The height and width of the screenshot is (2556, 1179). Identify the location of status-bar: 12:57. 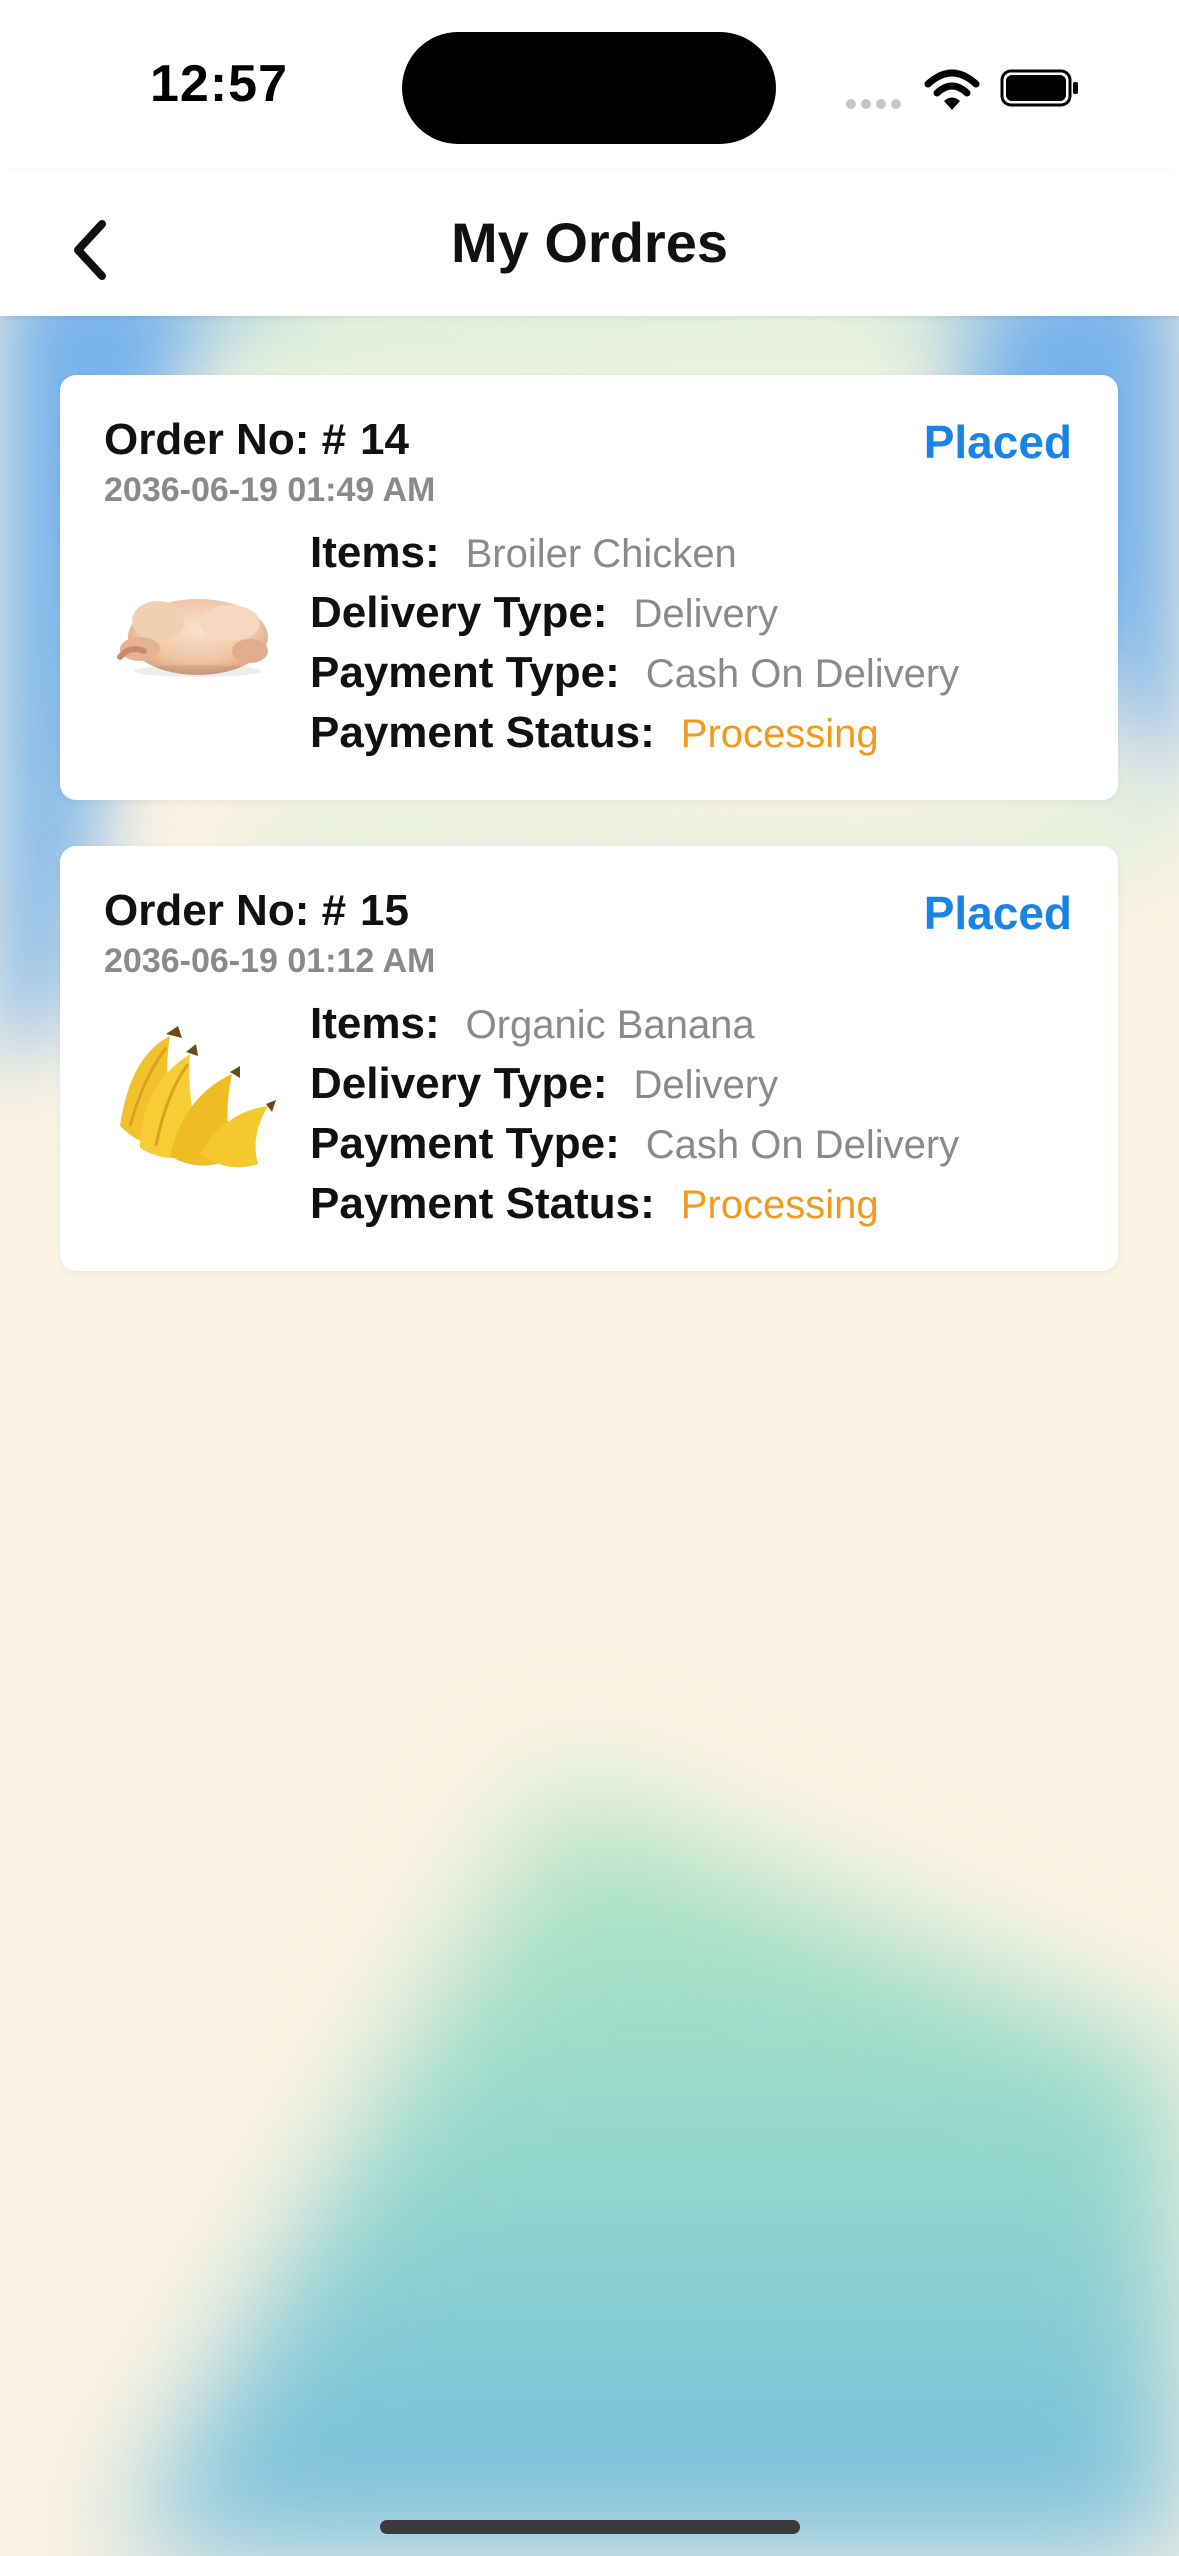
(589, 85).